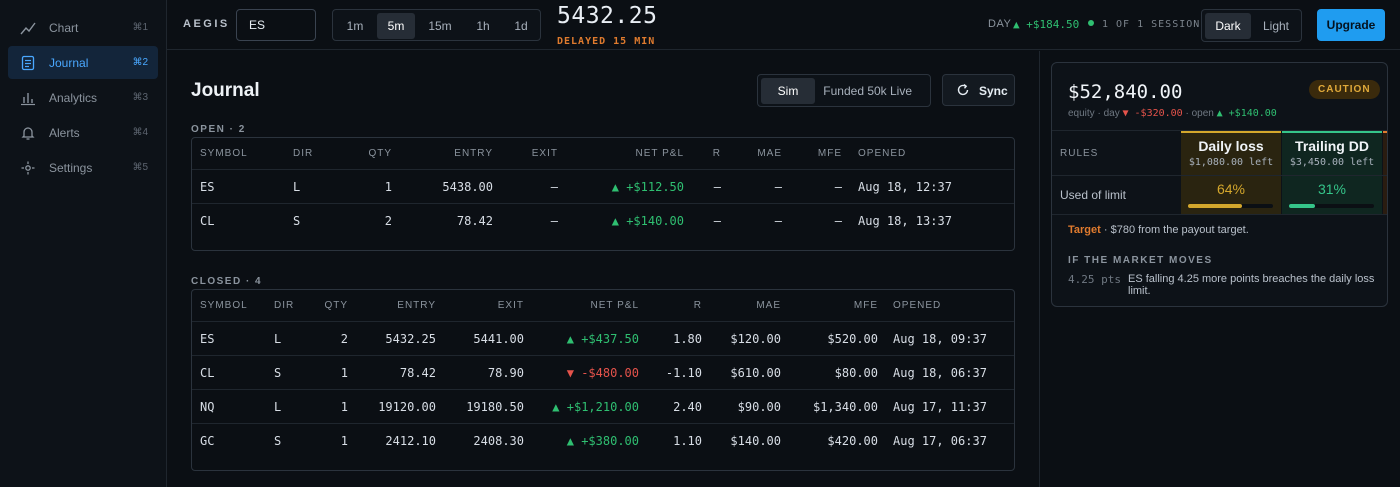 This screenshot has height=487, width=1400. What do you see at coordinates (1079, 153) in the screenshot?
I see `rules-label: RULES` at bounding box center [1079, 153].